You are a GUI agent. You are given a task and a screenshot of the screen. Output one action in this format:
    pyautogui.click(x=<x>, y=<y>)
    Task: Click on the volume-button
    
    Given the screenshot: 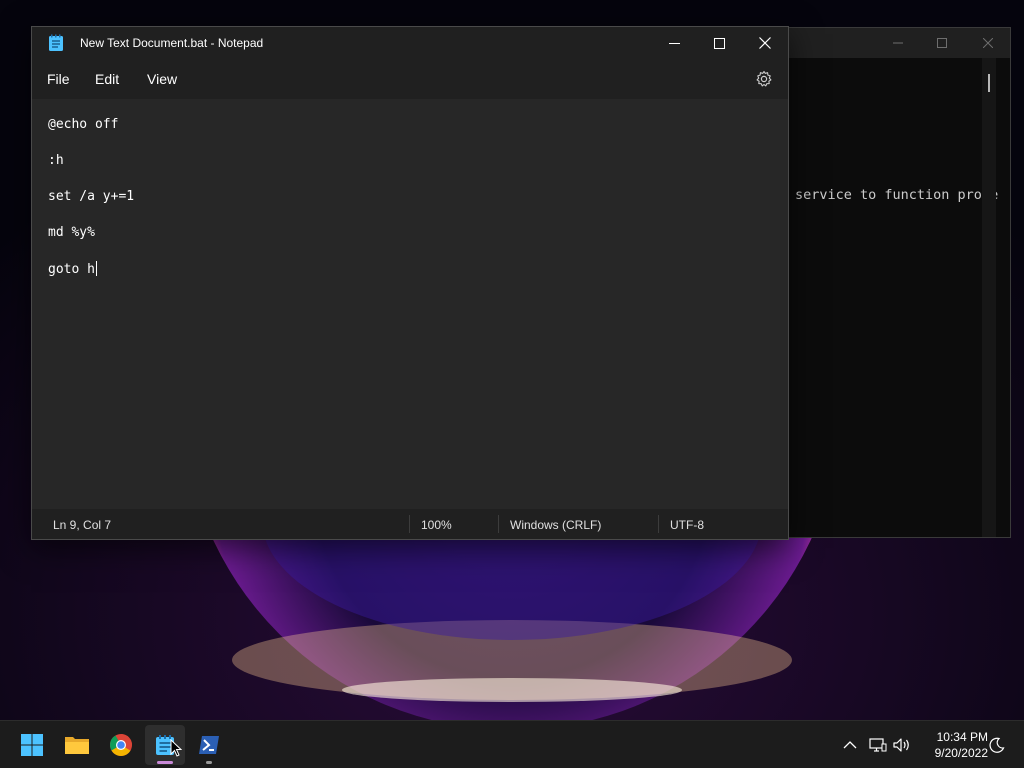 What is the action you would take?
    pyautogui.click(x=902, y=745)
    